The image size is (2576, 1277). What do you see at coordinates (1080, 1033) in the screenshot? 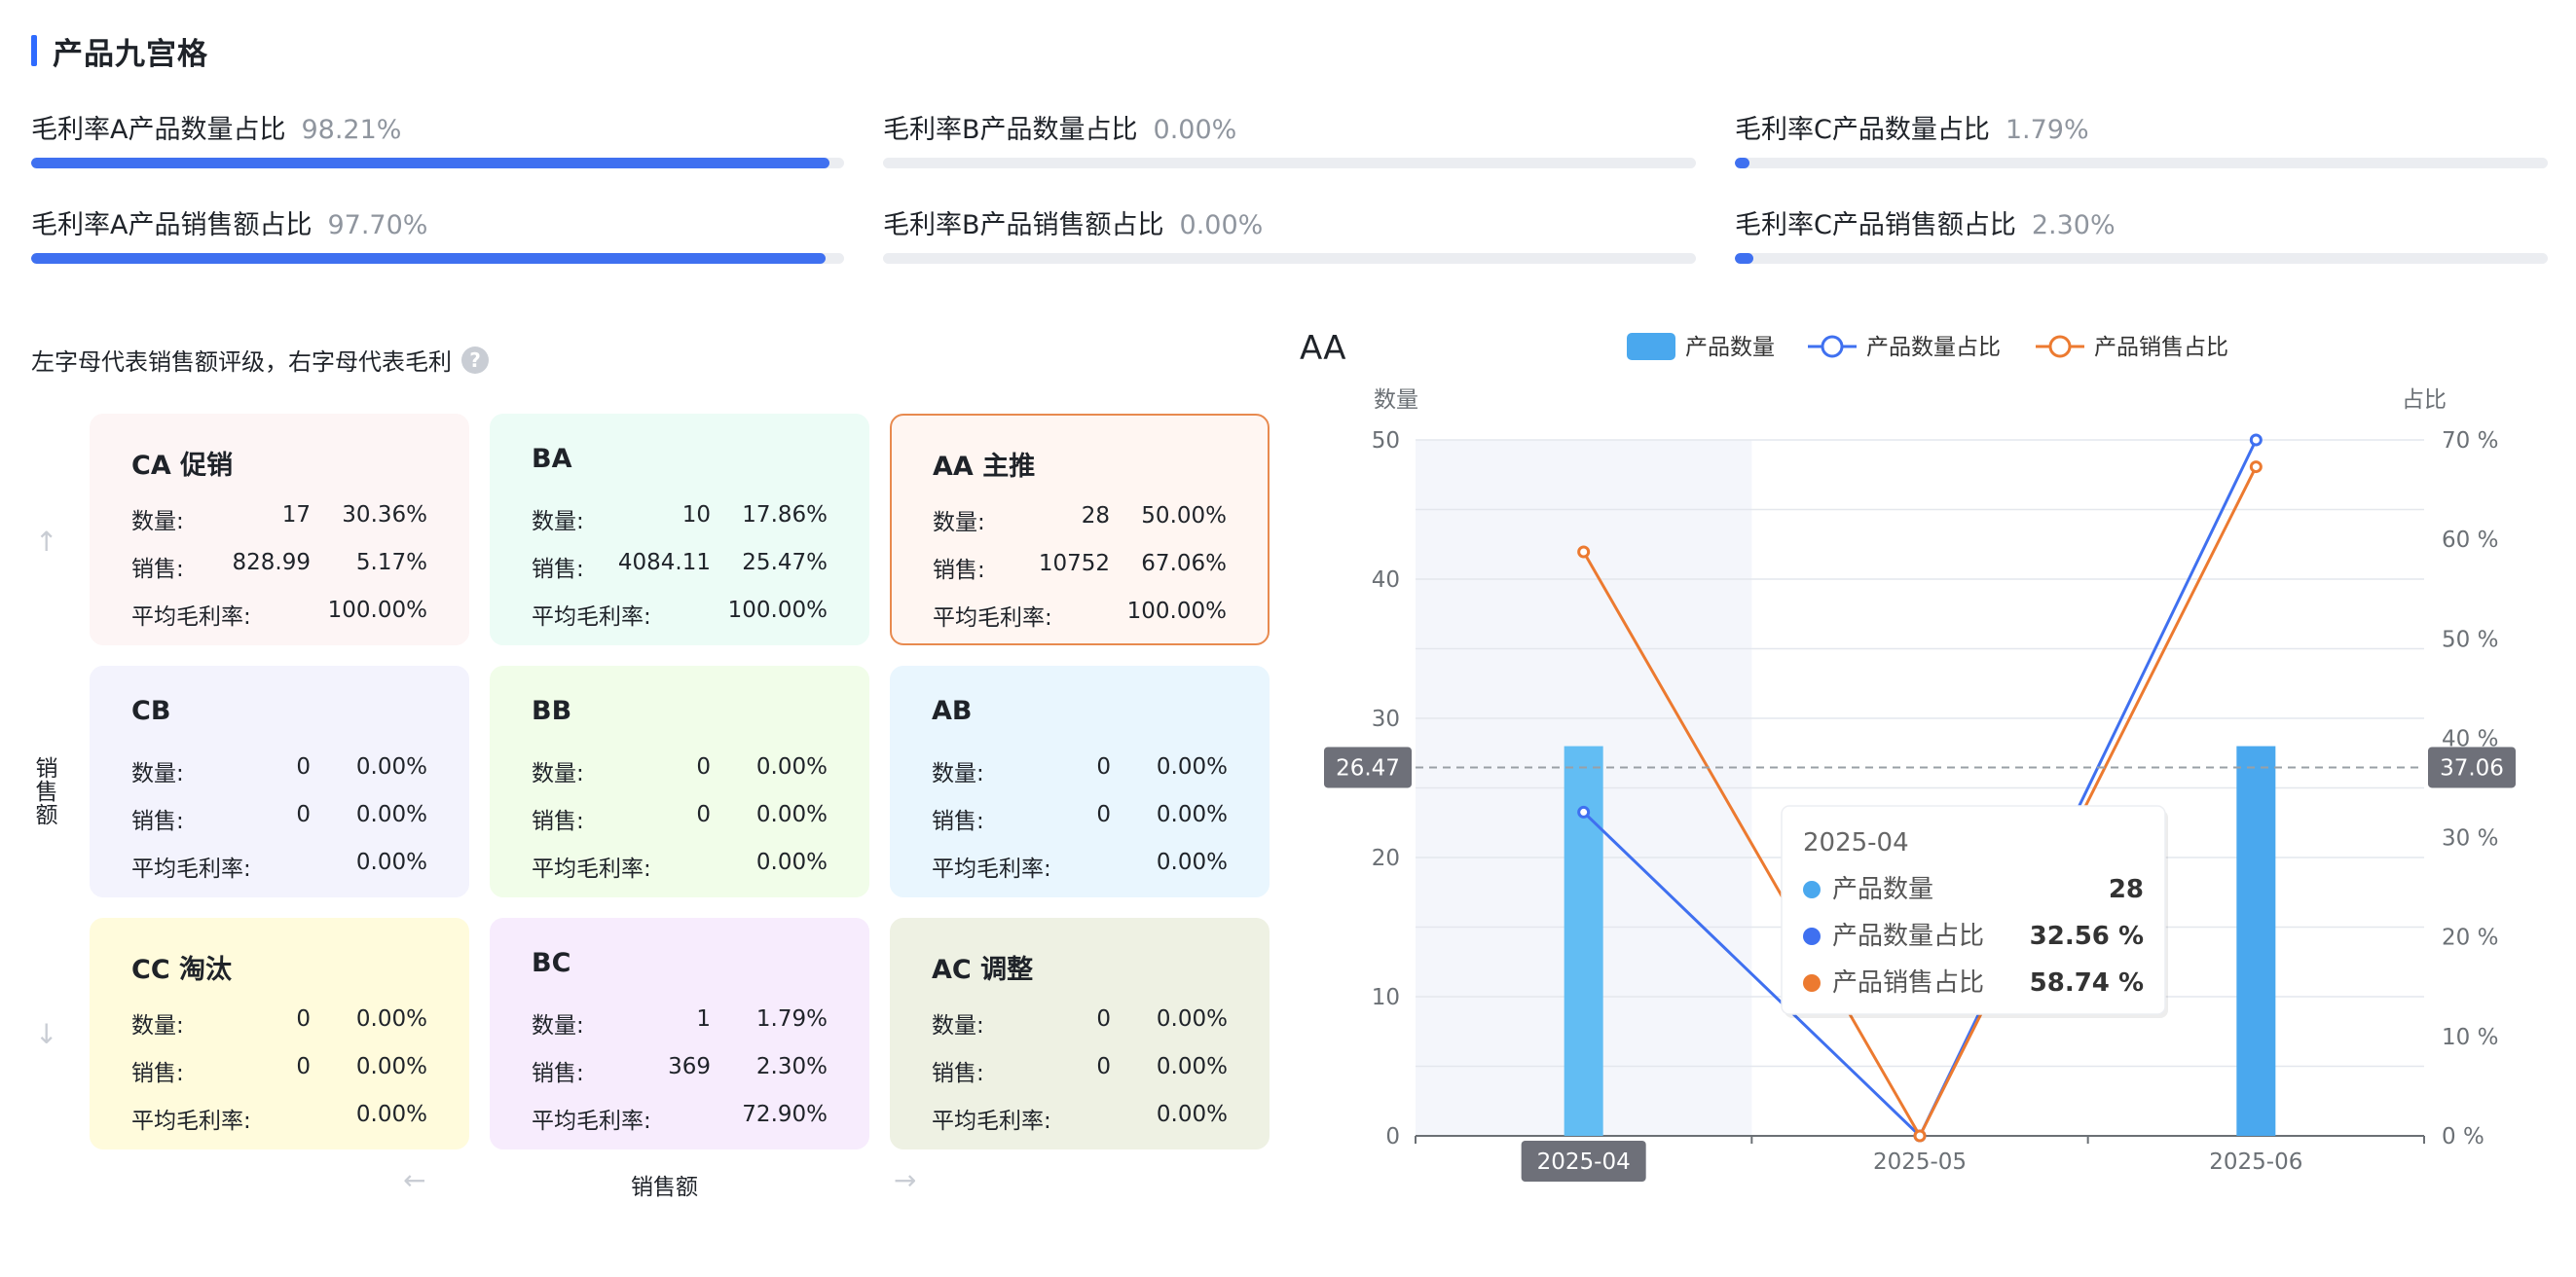
I see `grid-cell: AC 调整数量: 0 0.00% 销售: 0 0.00% 平均毛利率: 0.00%` at bounding box center [1080, 1033].